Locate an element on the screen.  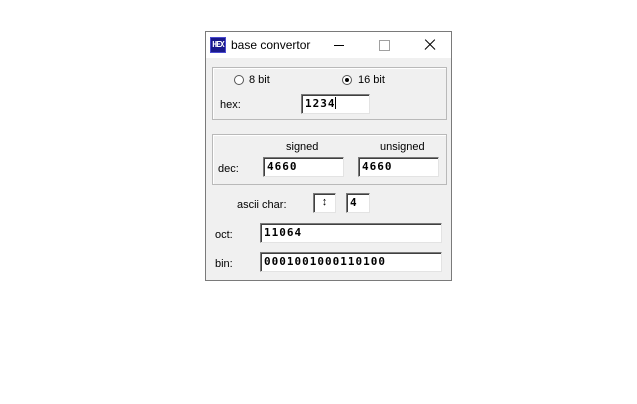
radio-8bit-label: 8 bit is located at coordinates (259, 80).